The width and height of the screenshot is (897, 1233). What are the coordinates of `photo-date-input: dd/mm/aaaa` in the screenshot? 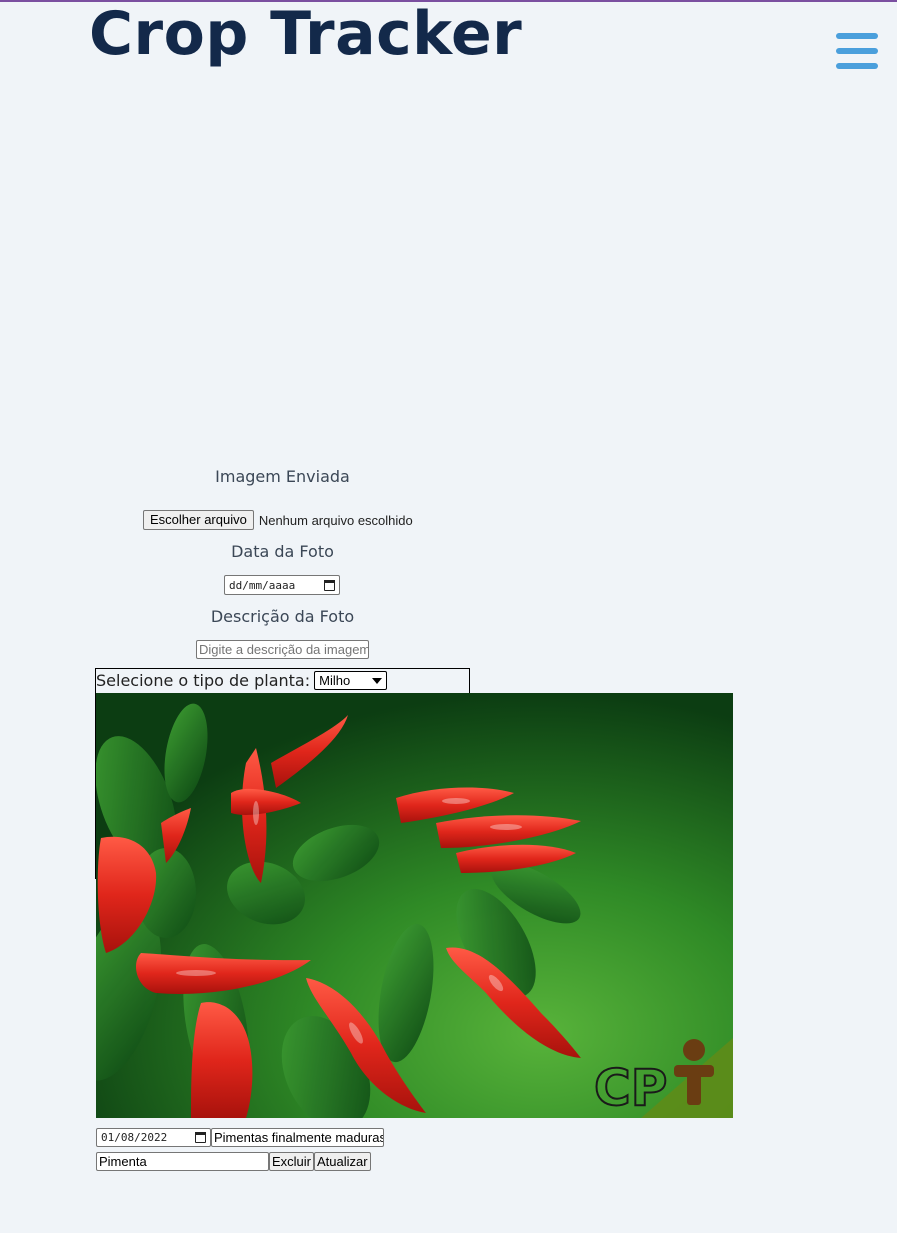 It's located at (282, 585).